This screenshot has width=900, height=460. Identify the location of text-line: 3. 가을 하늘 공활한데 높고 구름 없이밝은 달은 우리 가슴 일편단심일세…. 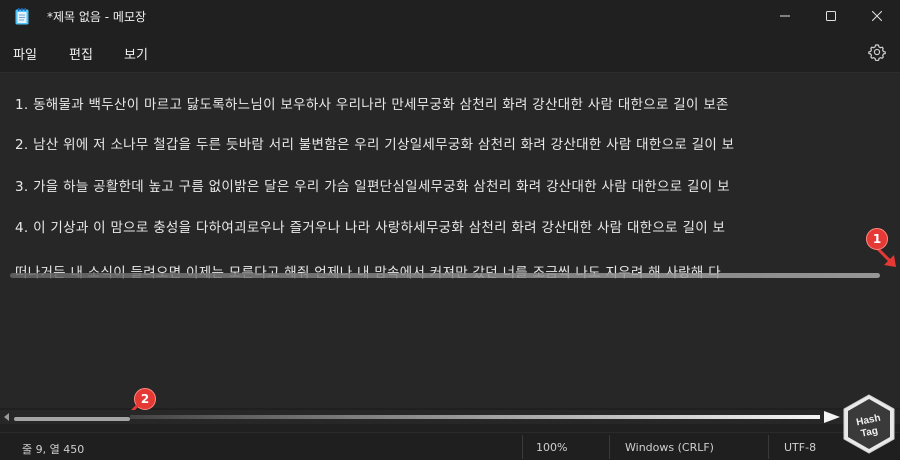
(372, 187).